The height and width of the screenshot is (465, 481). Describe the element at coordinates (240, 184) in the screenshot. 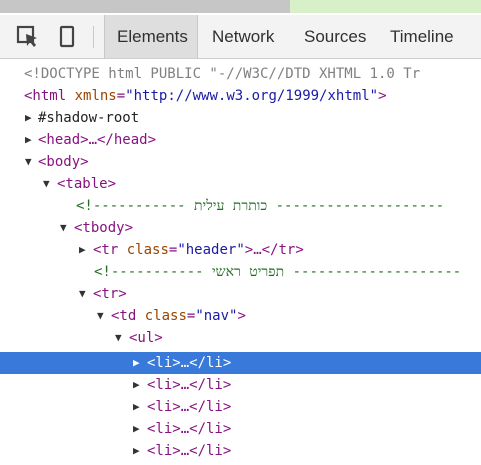

I see `tree-row-table: ▼ <table>` at that location.